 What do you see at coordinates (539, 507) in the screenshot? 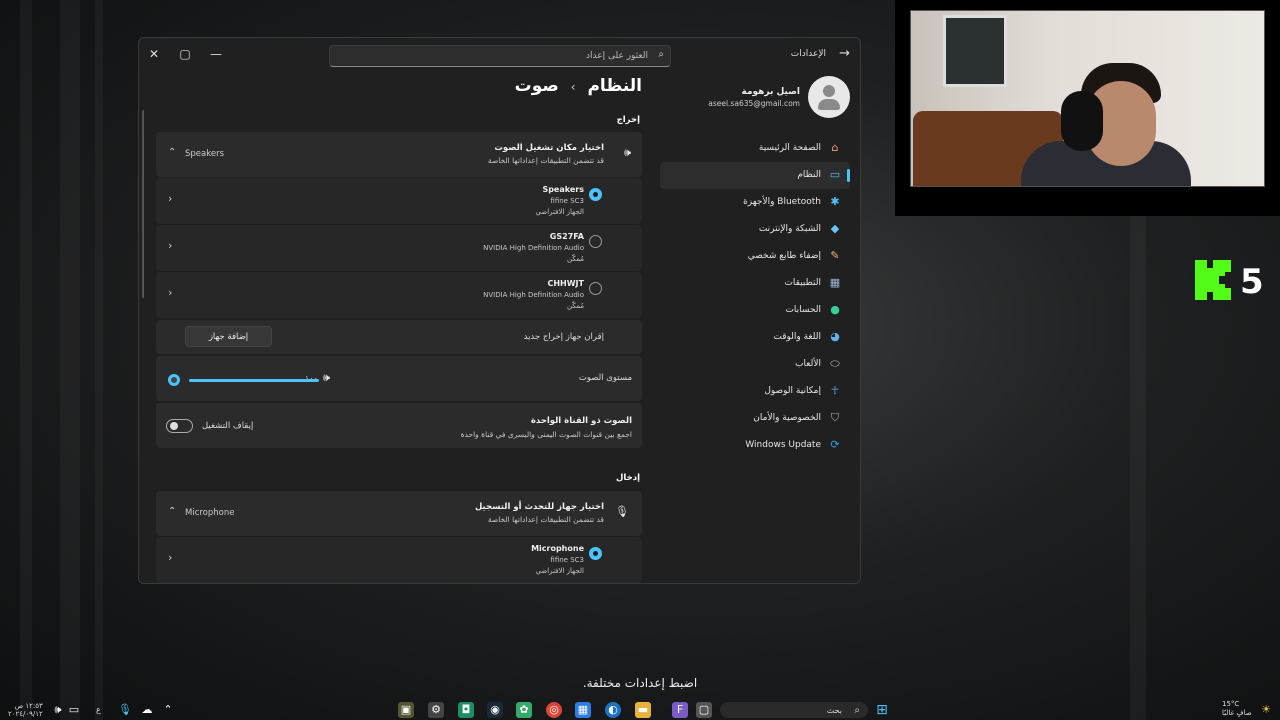
I see `input-choose-title: اختيار جهاز للتحدث أو التسجيل` at bounding box center [539, 507].